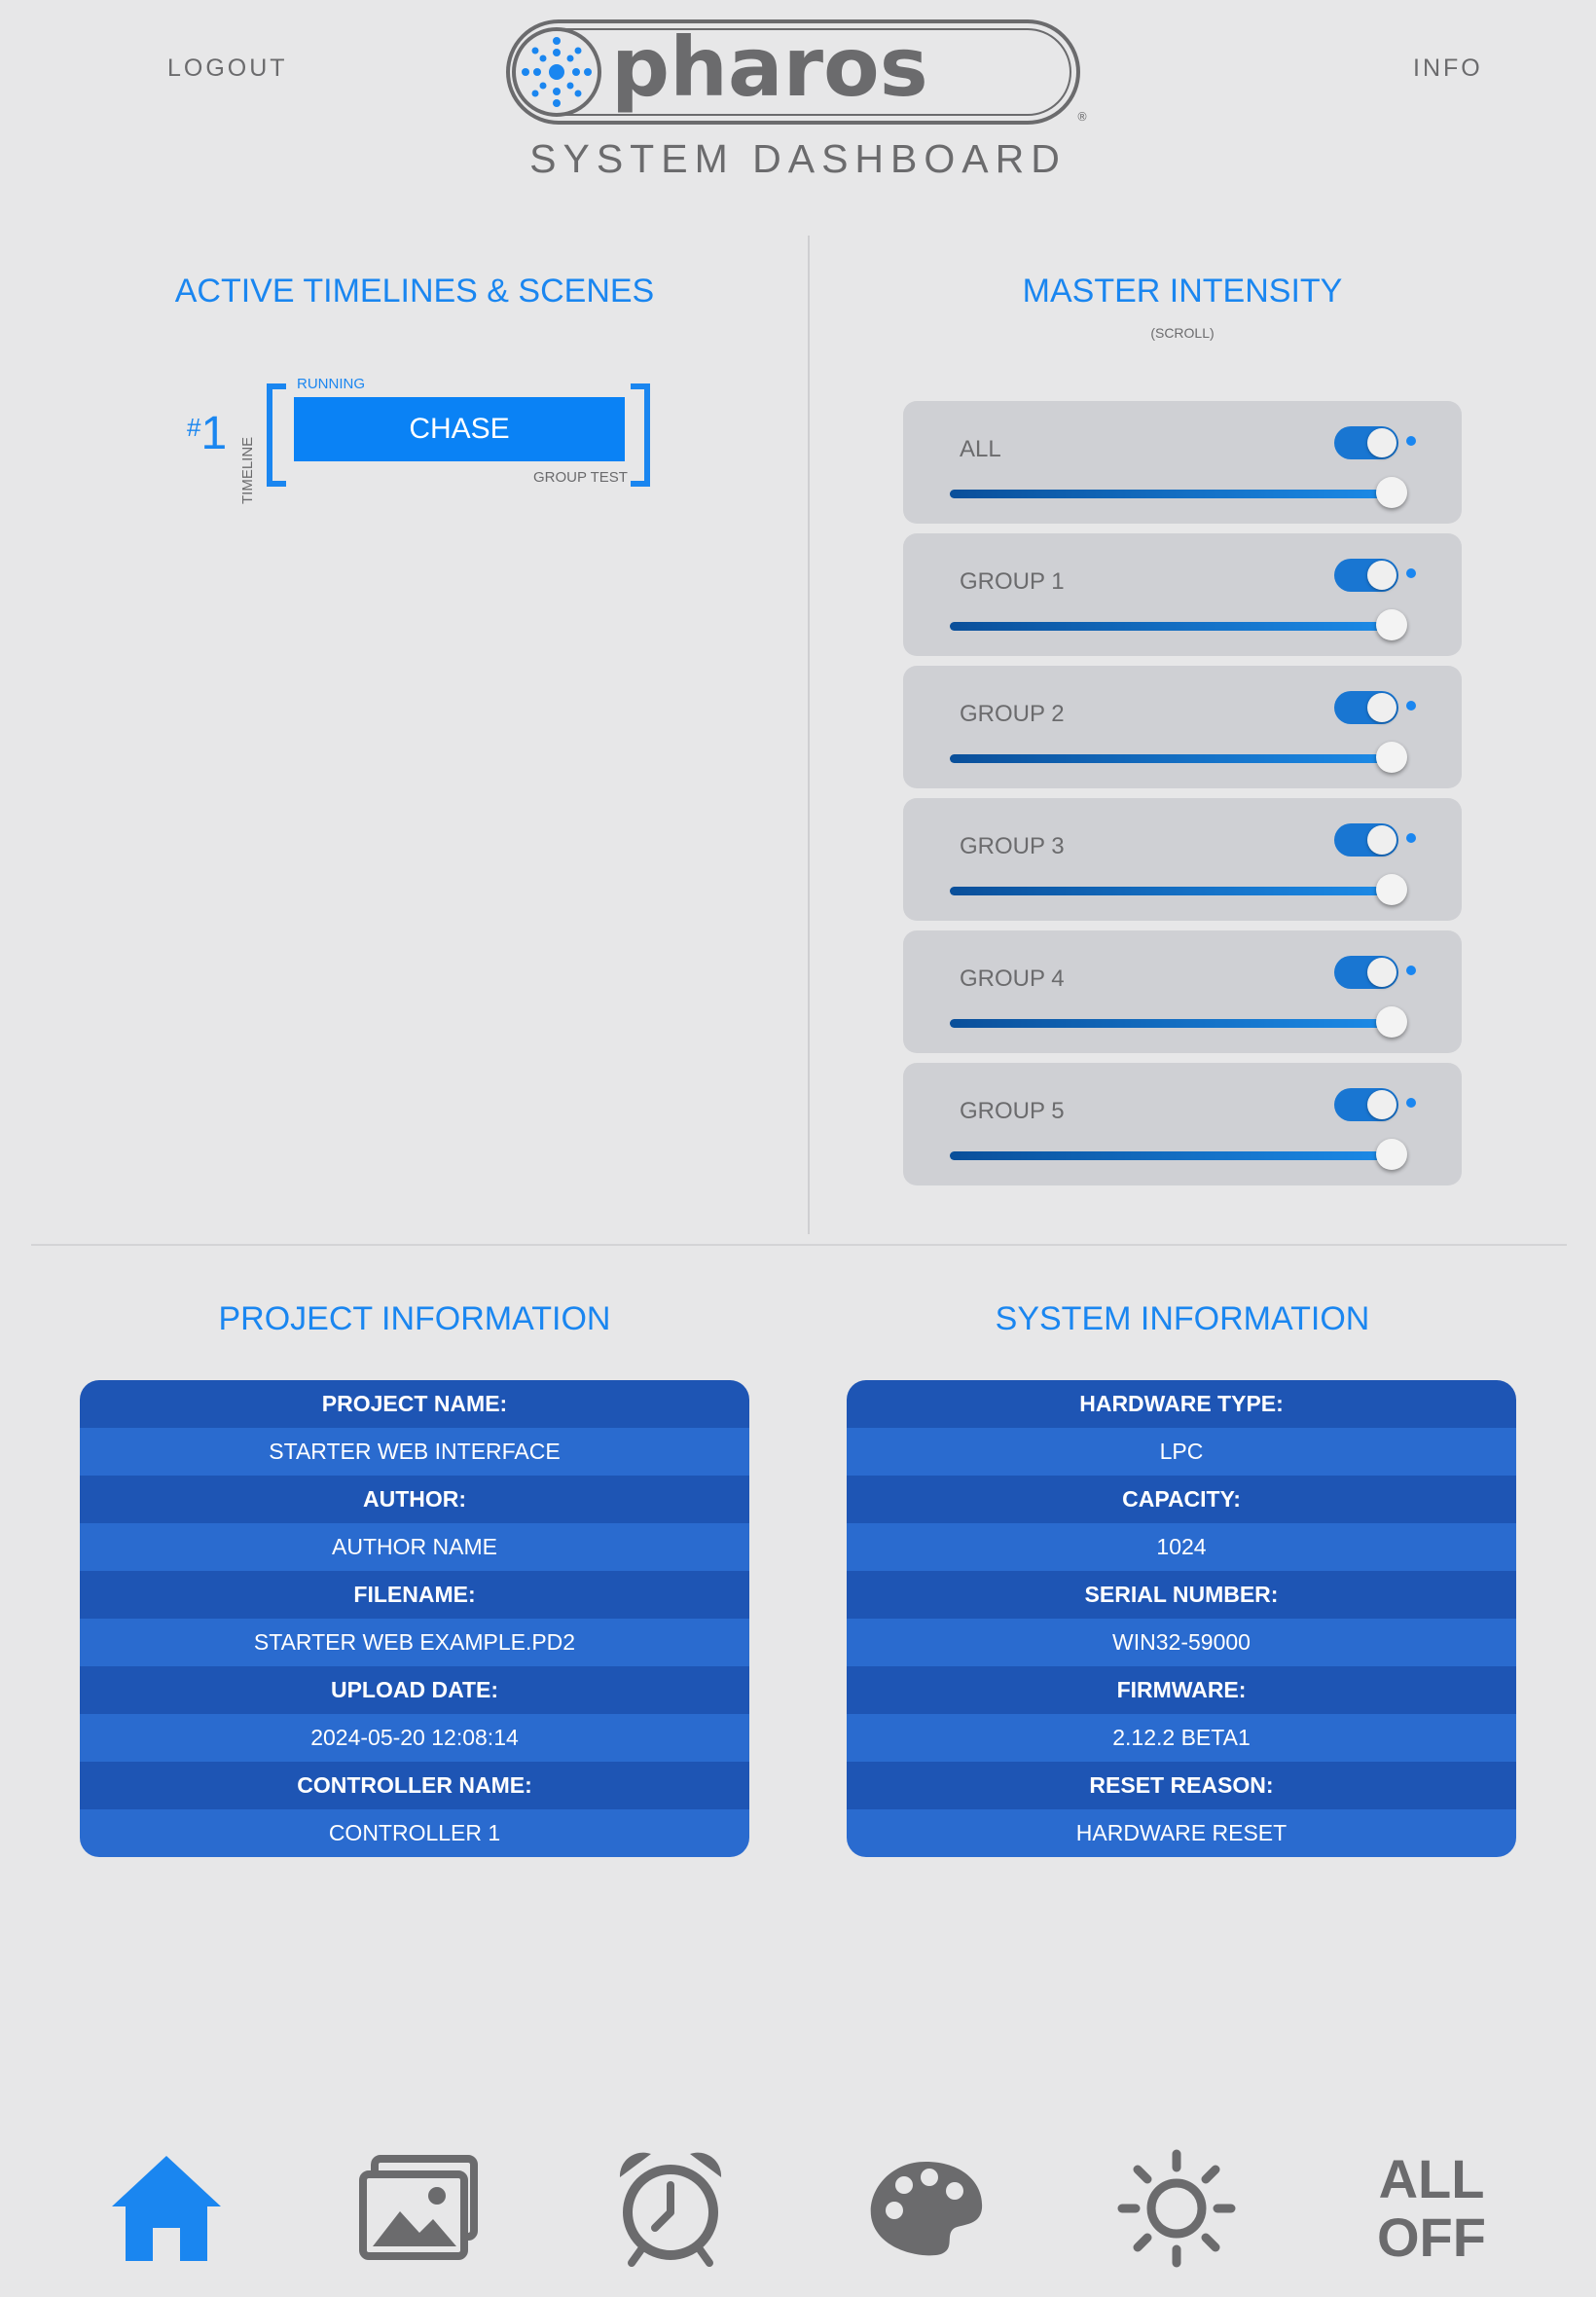  Describe the element at coordinates (1181, 1738) in the screenshot. I see `info-value: 2.12.2 BETA1` at that location.